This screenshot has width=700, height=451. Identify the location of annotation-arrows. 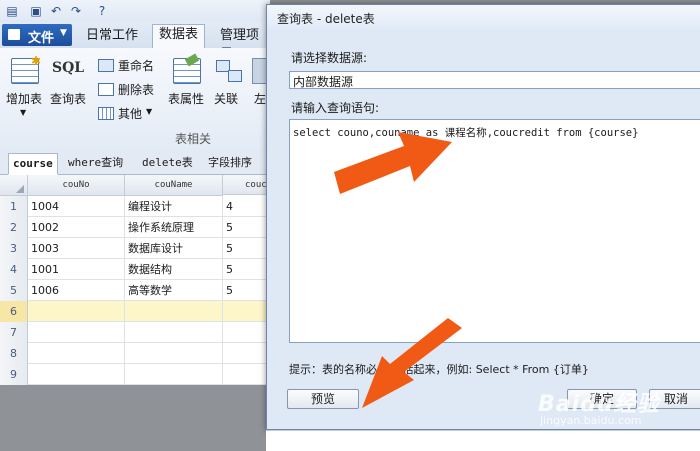
(398, 270).